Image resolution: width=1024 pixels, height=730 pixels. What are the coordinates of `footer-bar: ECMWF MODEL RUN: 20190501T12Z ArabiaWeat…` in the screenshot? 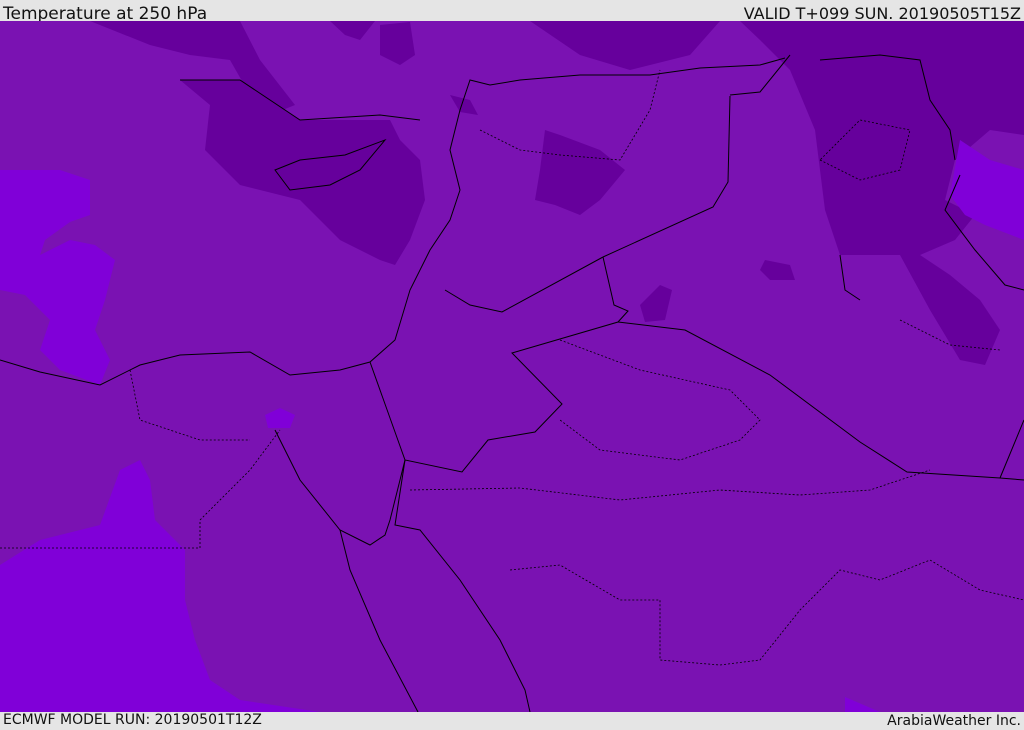 It's located at (512, 720).